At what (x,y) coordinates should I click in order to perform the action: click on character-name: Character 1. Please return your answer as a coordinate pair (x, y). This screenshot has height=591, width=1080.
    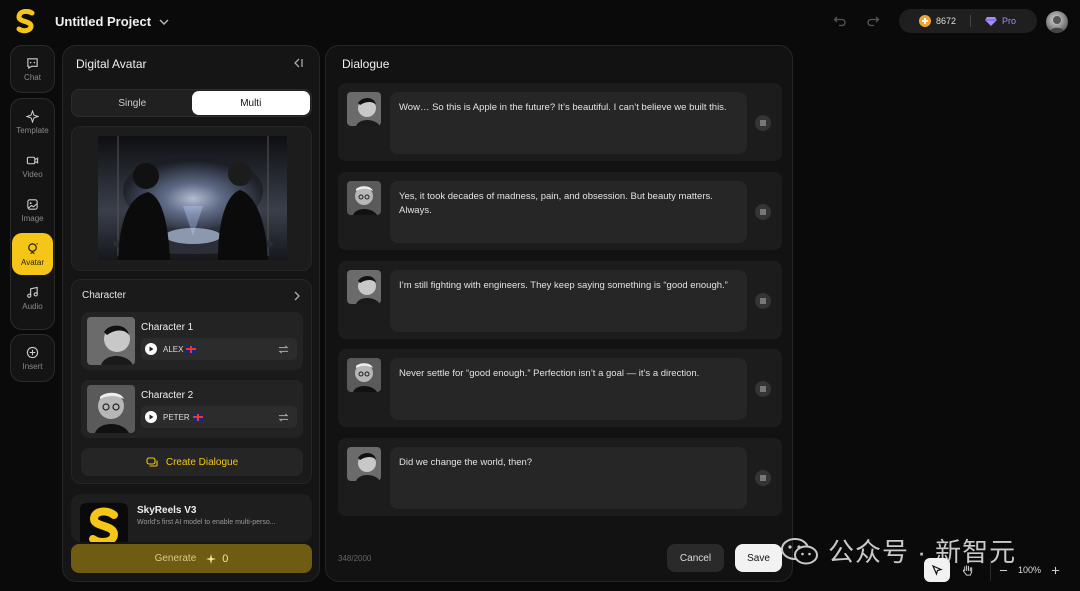
    Looking at the image, I should click on (167, 327).